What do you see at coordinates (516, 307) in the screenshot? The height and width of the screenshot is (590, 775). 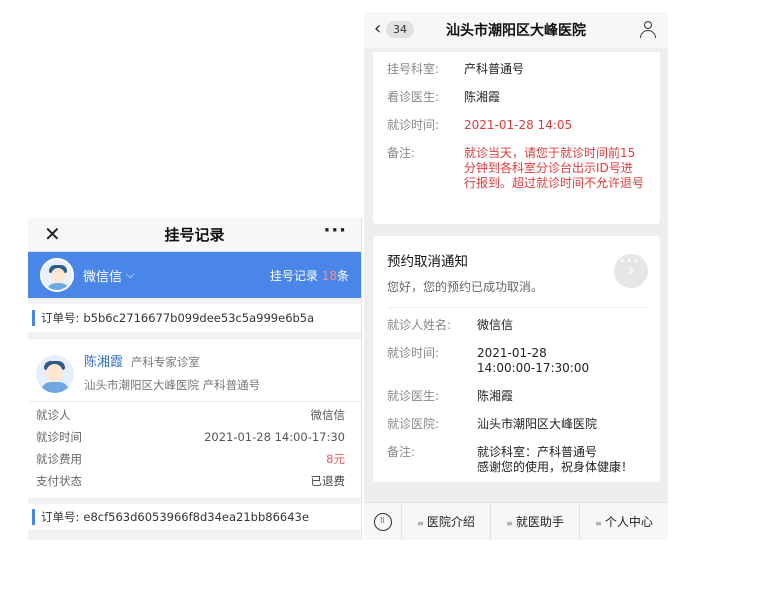 I see `divider` at bounding box center [516, 307].